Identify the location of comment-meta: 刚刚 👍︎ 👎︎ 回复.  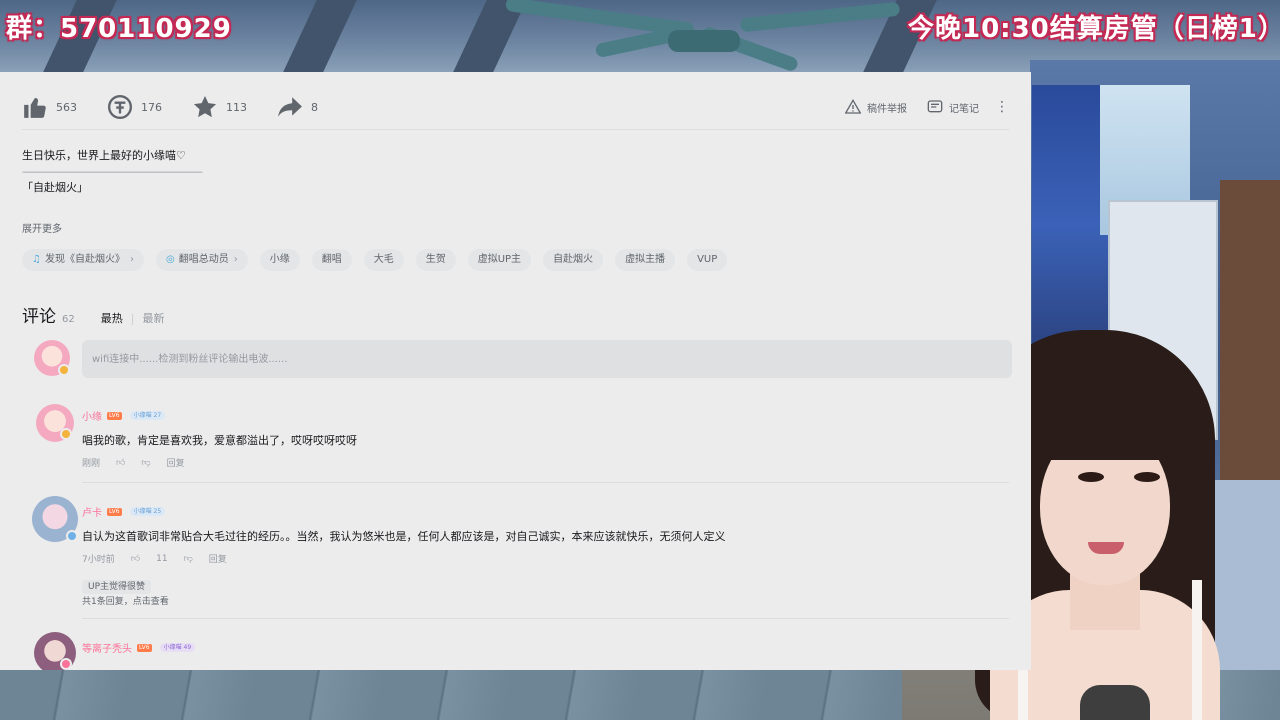
(141, 463).